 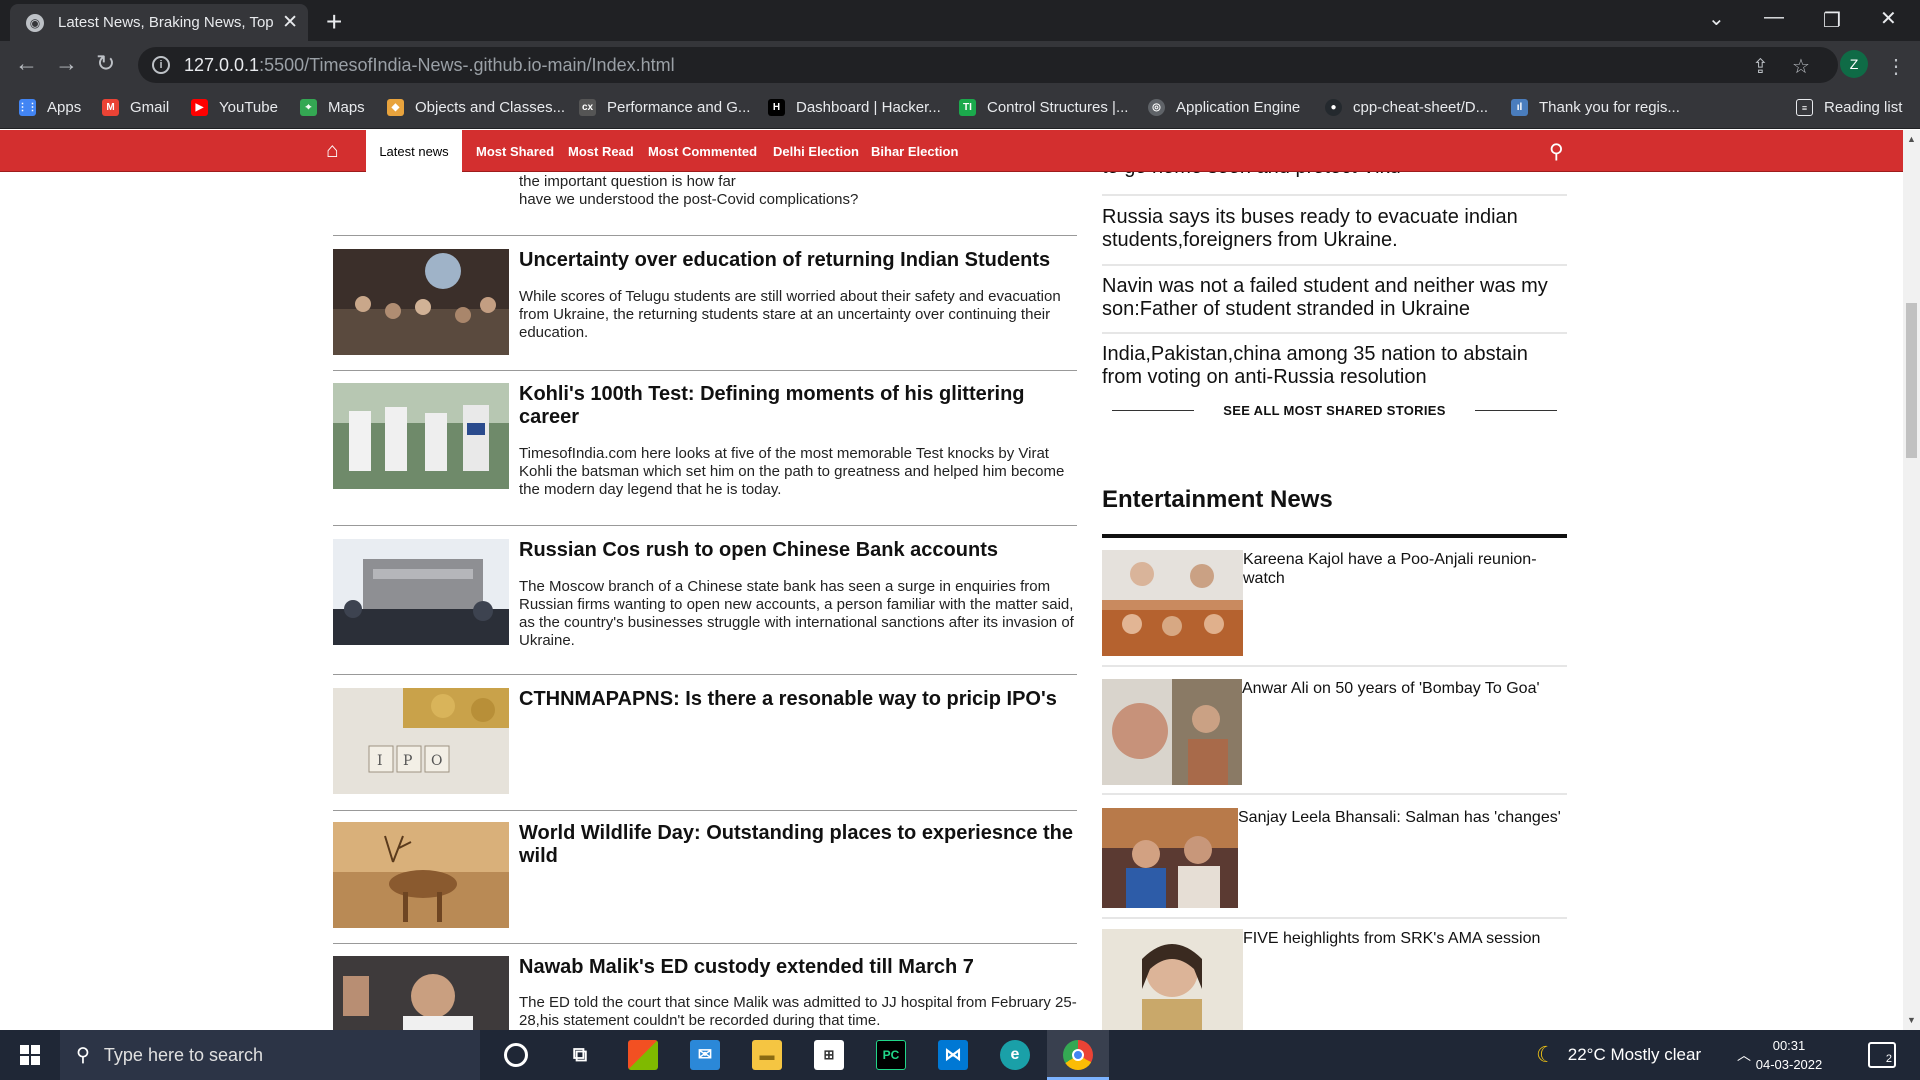 What do you see at coordinates (1224, 107) in the screenshot?
I see `bookmark-application-engine: ◎ Application Engine` at bounding box center [1224, 107].